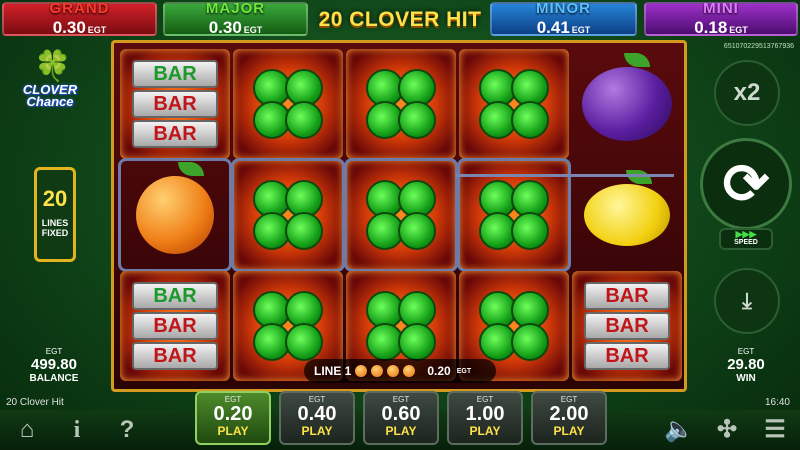 Image resolution: width=800 pixels, height=450 pixels. Describe the element at coordinates (55, 214) in the screenshot. I see `lines-indicator: 20 LINES FIXED` at that location.